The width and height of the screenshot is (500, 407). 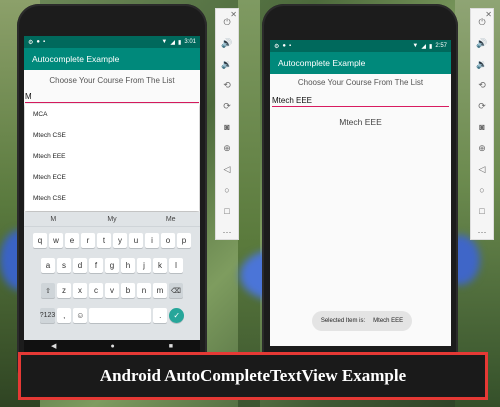 I want to click on key: x, so click(x=80, y=290).